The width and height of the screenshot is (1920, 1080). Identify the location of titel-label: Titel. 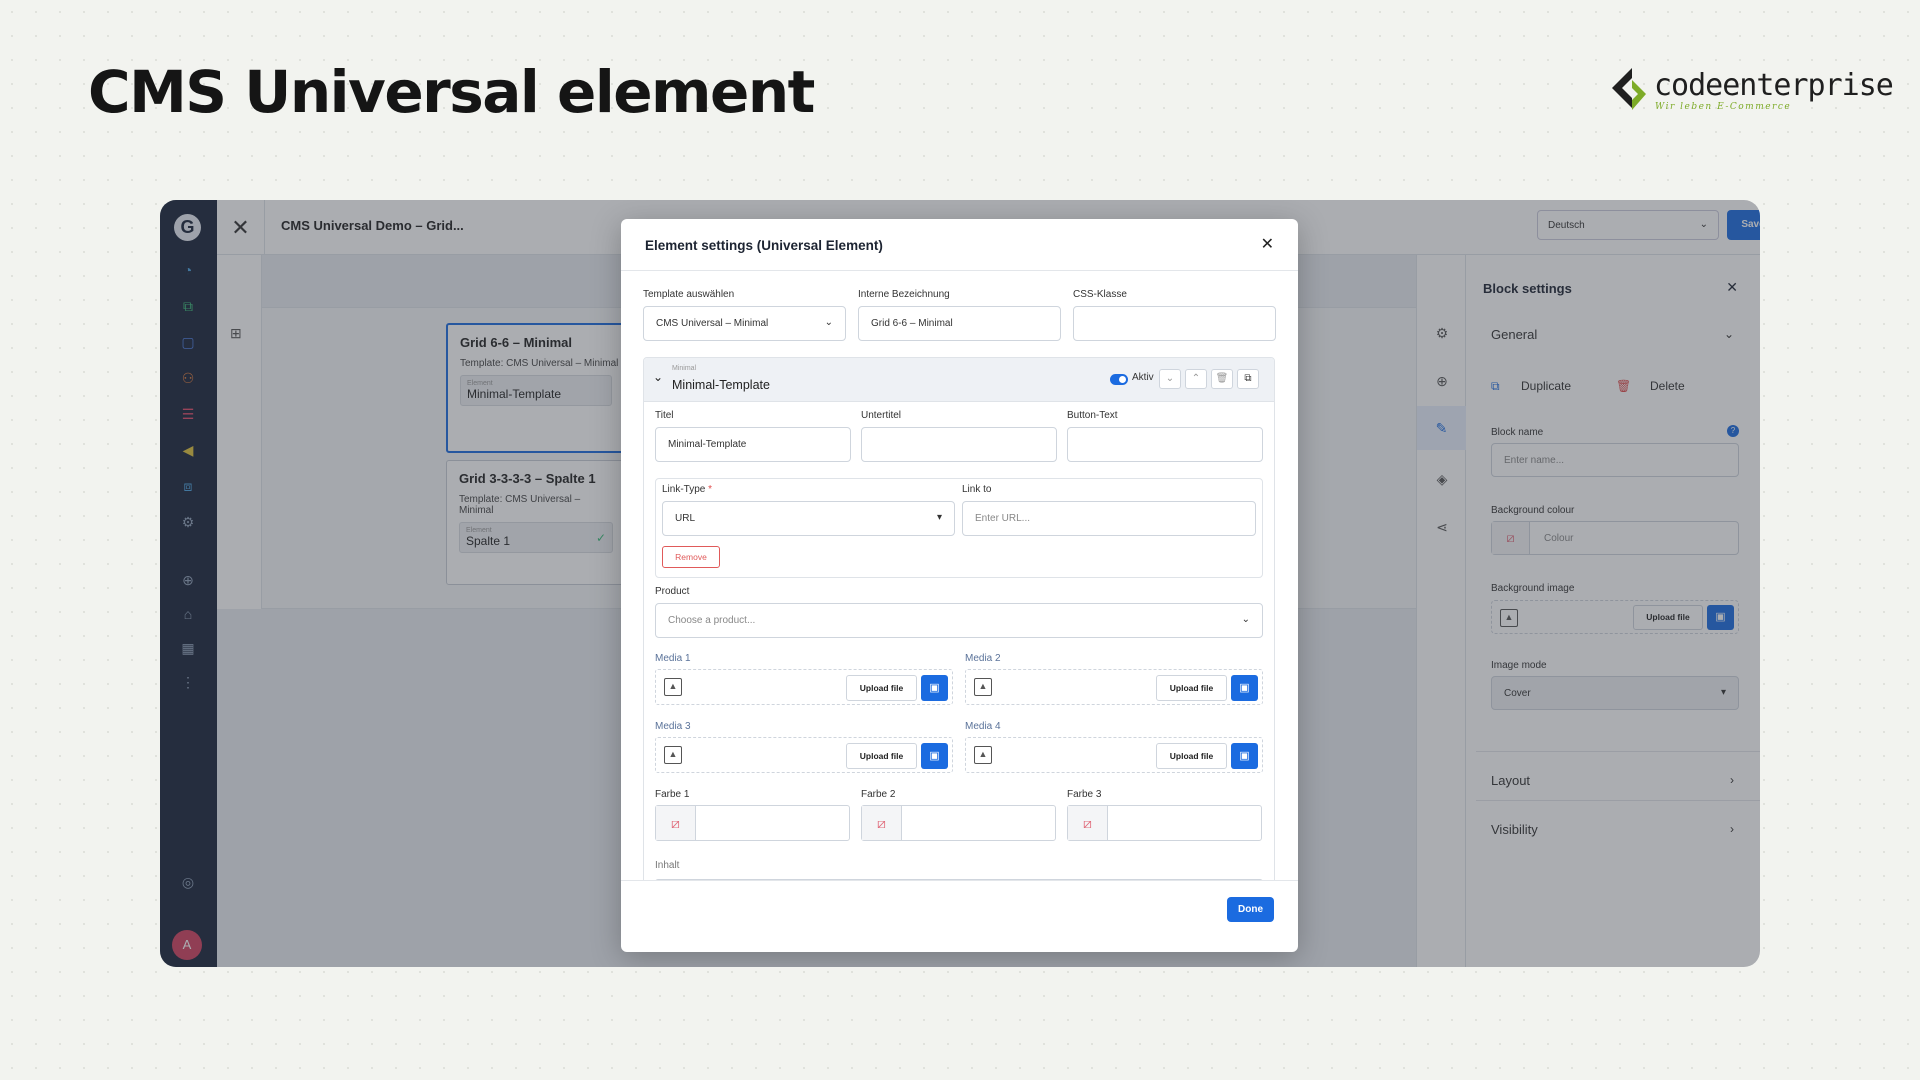
(664, 415).